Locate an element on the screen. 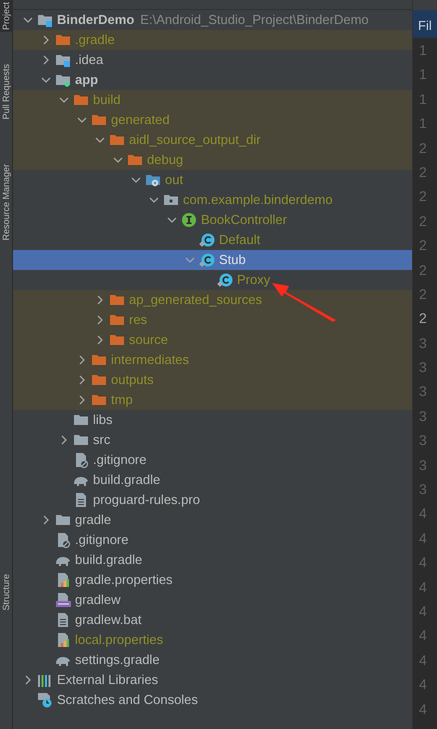  tree-row: tmp is located at coordinates (212, 400).